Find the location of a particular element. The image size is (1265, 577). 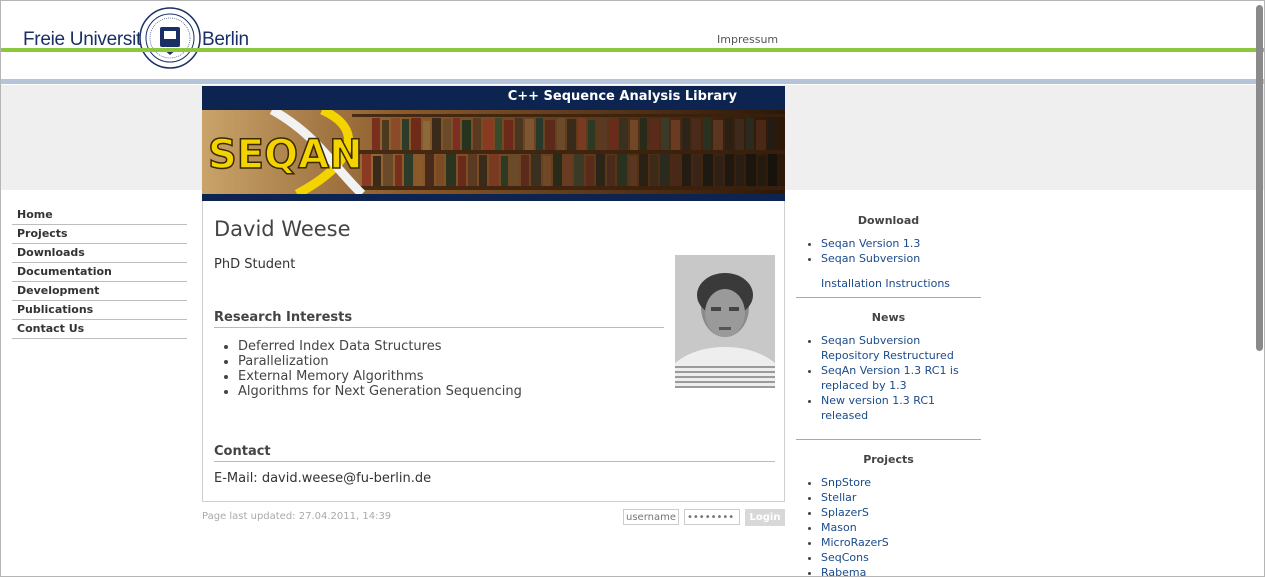

page-title: David Weese is located at coordinates (282, 229).